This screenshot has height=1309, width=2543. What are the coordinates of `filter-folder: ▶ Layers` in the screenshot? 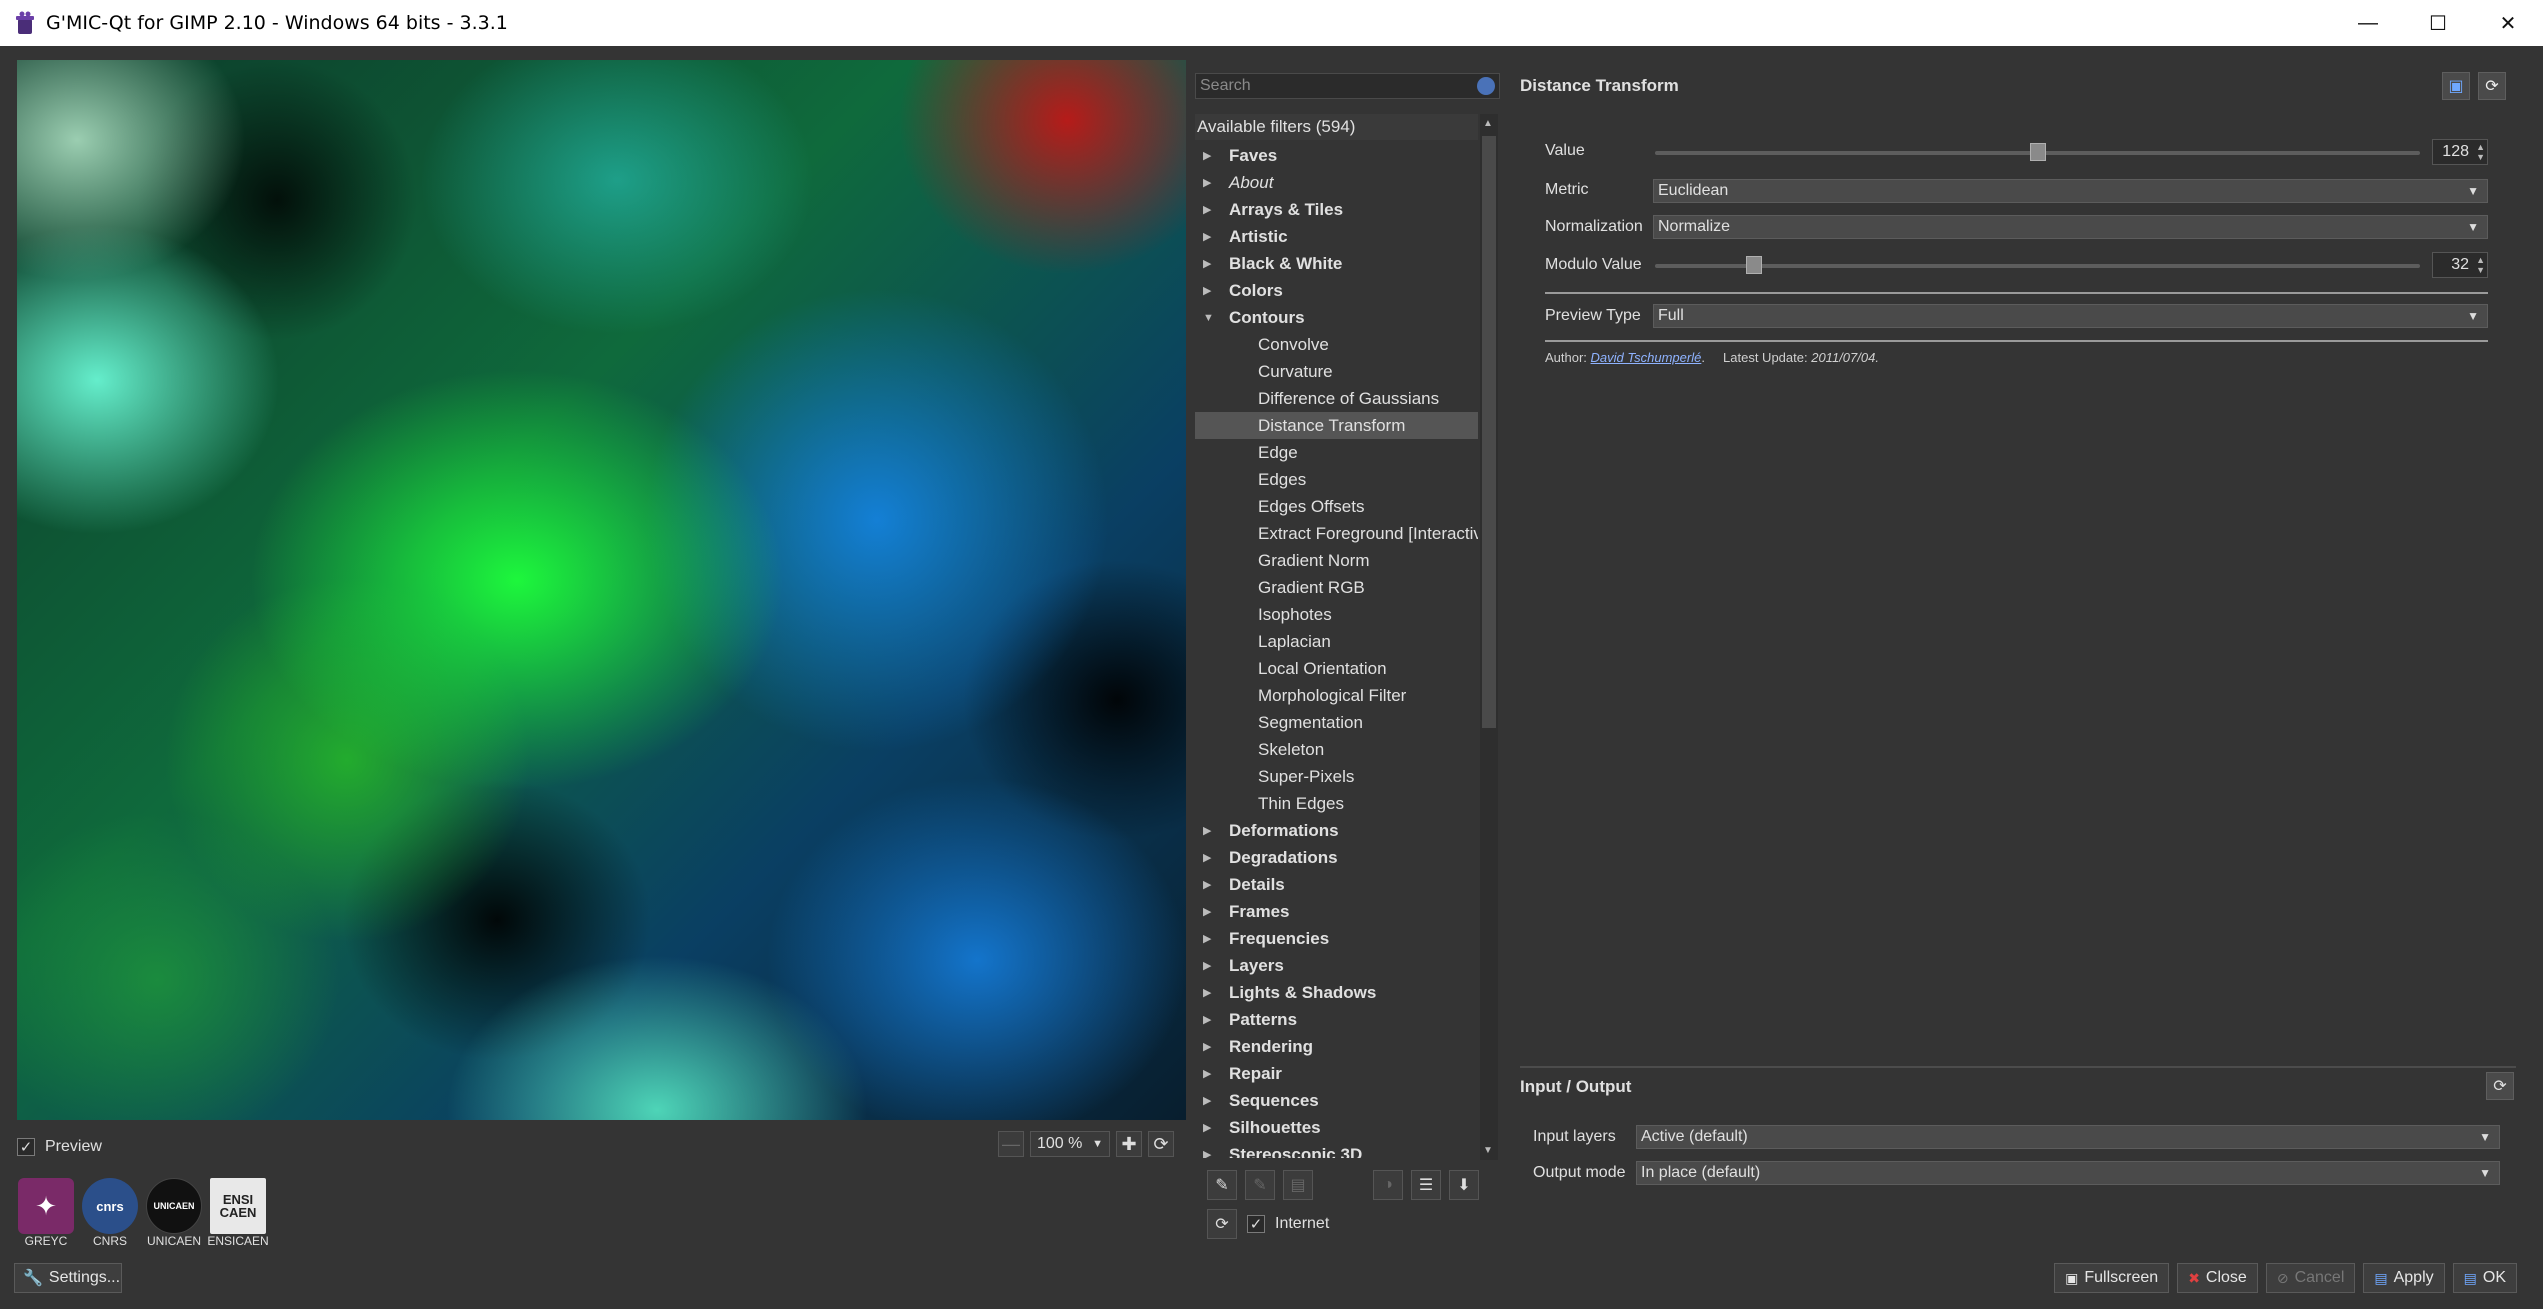 It's located at (1336, 965).